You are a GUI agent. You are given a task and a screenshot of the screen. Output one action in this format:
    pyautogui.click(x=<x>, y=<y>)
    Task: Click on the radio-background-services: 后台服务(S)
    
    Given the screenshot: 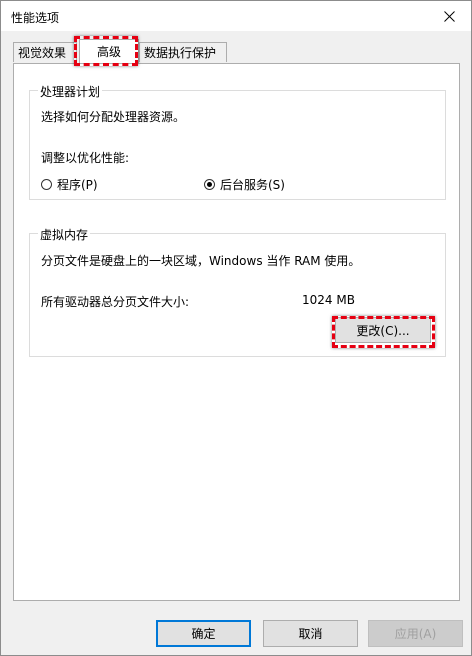 What is the action you would take?
    pyautogui.click(x=244, y=184)
    